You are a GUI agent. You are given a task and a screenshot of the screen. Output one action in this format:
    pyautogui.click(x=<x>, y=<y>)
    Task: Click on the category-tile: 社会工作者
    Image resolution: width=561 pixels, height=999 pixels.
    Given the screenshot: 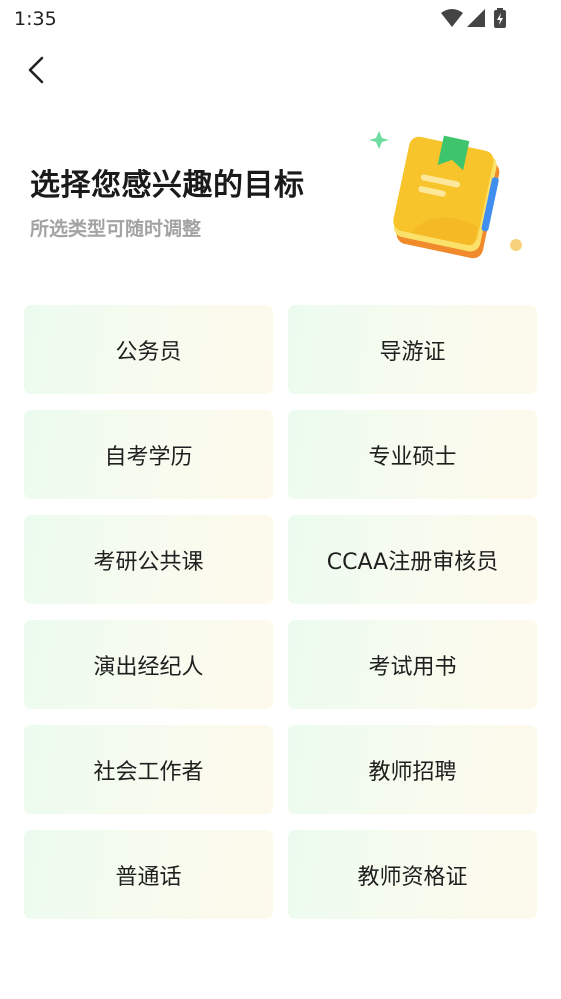 What is the action you would take?
    pyautogui.click(x=148, y=769)
    